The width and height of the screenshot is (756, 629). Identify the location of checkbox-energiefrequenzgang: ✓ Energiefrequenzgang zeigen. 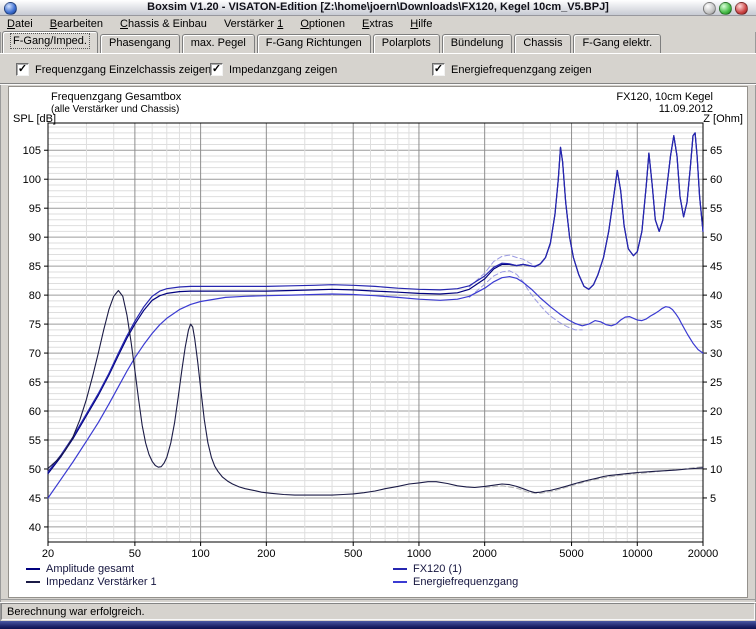
(512, 69).